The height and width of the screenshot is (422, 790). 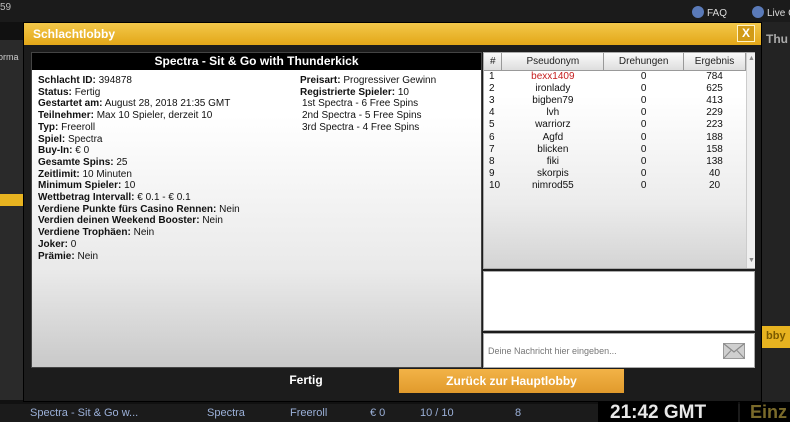 I want to click on faq-link: FAQ, so click(x=709, y=12).